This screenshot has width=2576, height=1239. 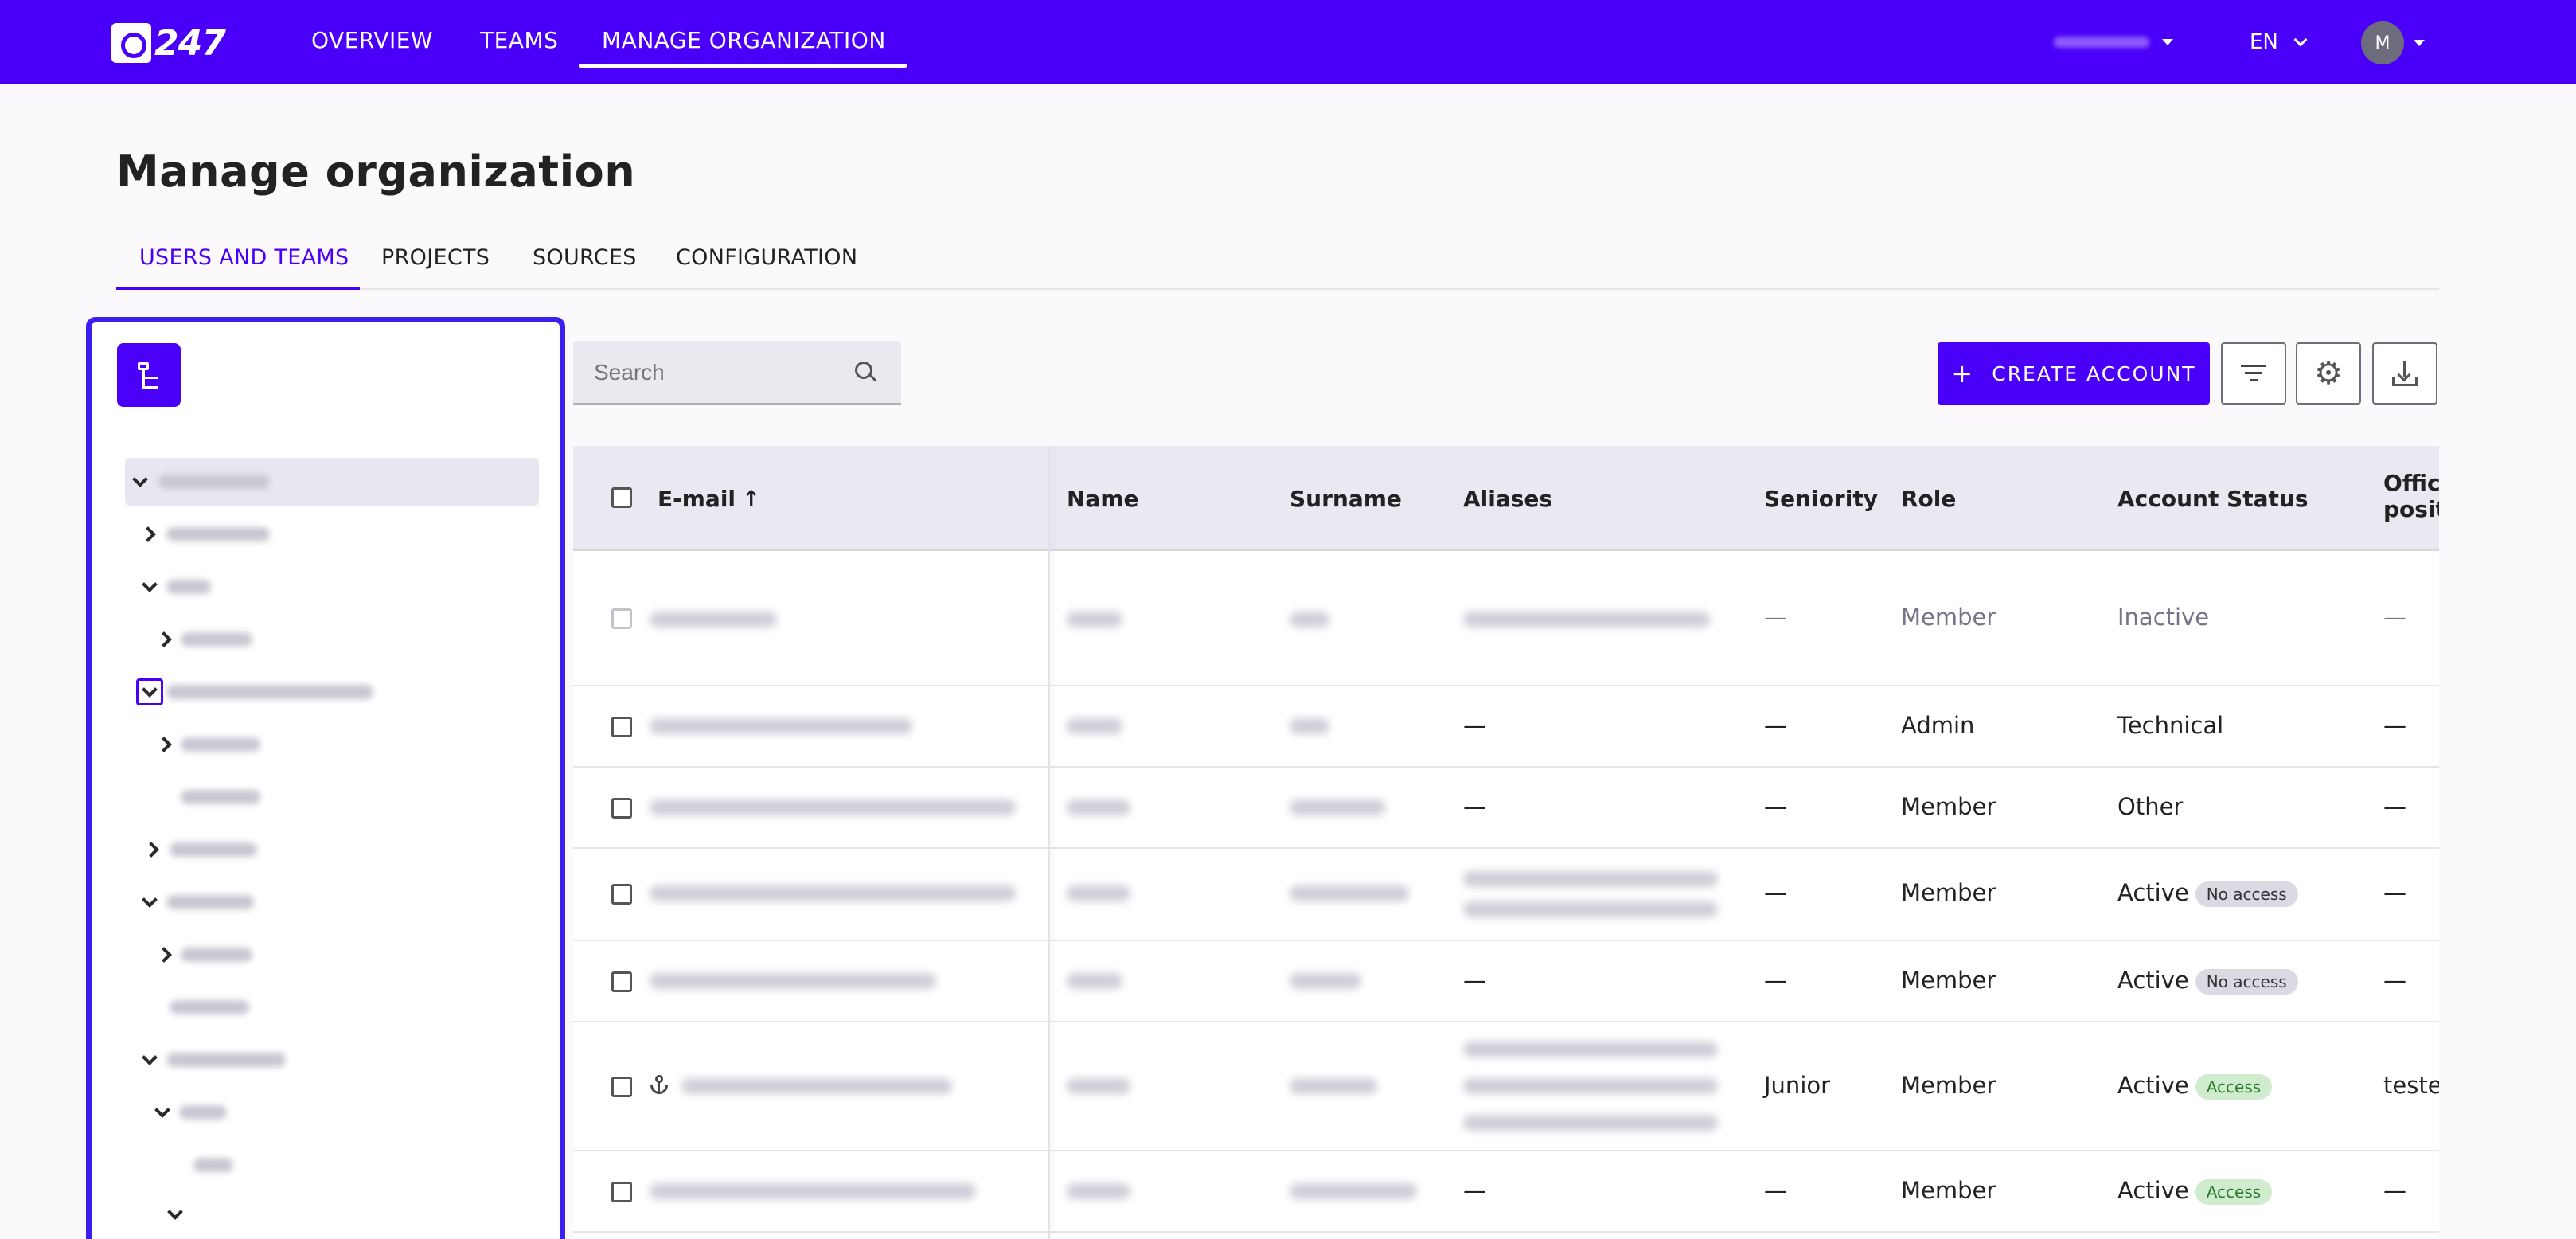 I want to click on gear-icon: ⚙, so click(x=2328, y=373).